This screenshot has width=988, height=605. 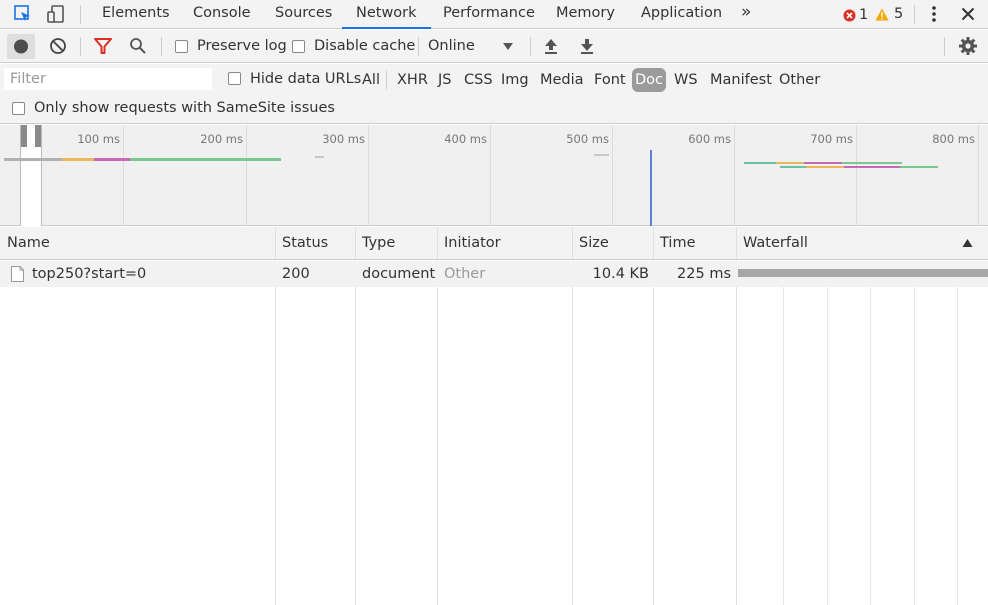 I want to click on tab-memory: Memory, so click(x=585, y=14).